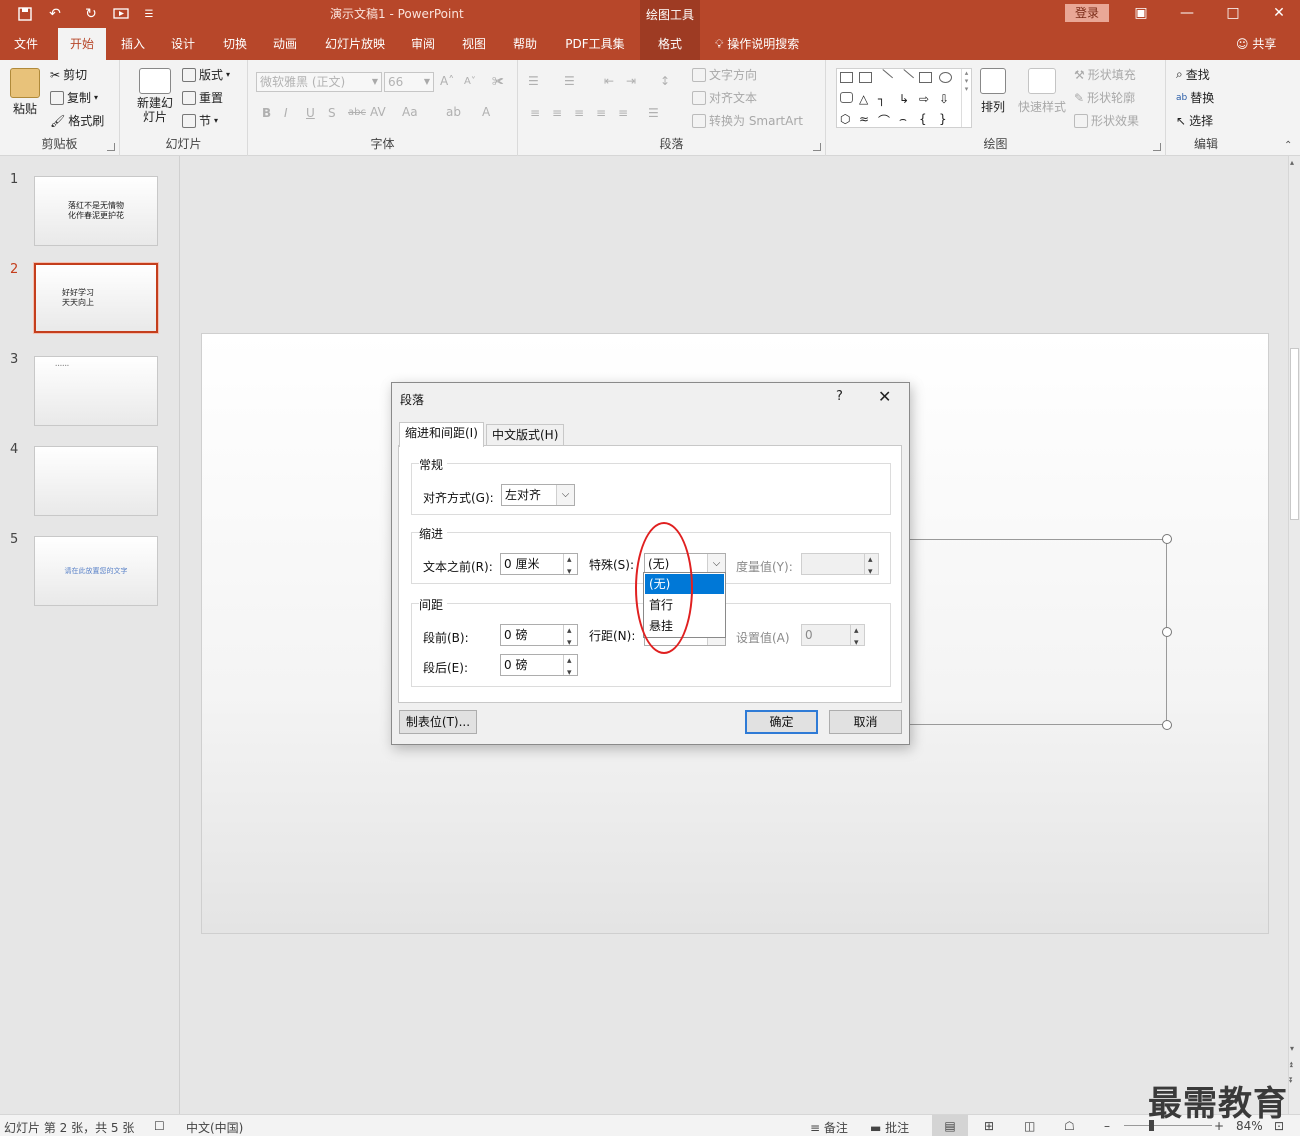 This screenshot has width=1300, height=1136. Describe the element at coordinates (355, 44) in the screenshot. I see `tab-slideshow: 幻灯片放映` at that location.